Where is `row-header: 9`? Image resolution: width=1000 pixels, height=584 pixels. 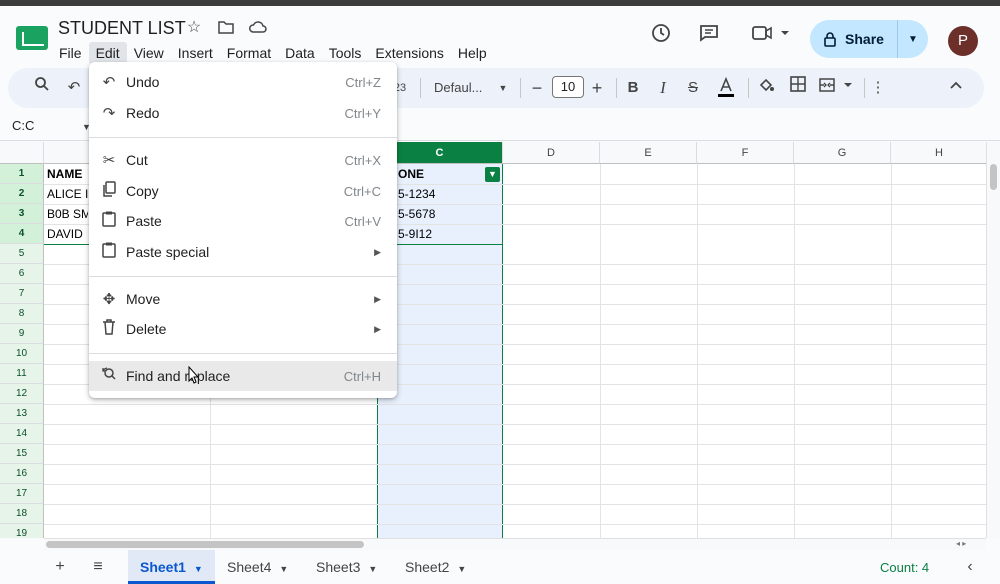 row-header: 9 is located at coordinates (22, 334).